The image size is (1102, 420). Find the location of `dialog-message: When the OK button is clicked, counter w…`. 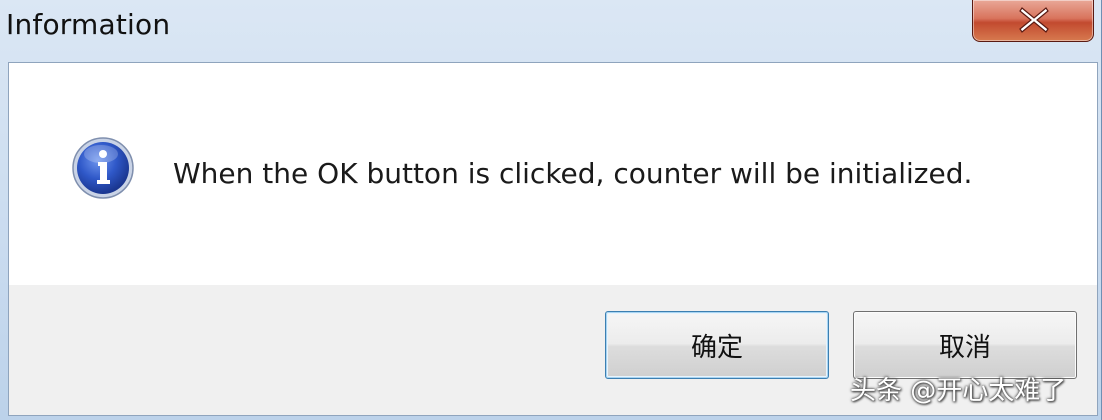

dialog-message: When the OK button is clicked, counter w… is located at coordinates (573, 173).